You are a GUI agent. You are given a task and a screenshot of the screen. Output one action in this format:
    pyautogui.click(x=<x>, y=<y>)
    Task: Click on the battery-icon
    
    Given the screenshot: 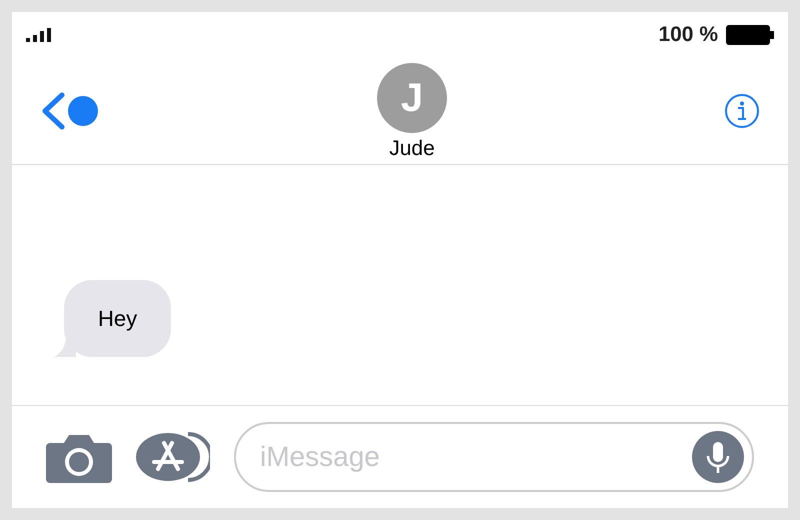 What is the action you would take?
    pyautogui.click(x=750, y=34)
    